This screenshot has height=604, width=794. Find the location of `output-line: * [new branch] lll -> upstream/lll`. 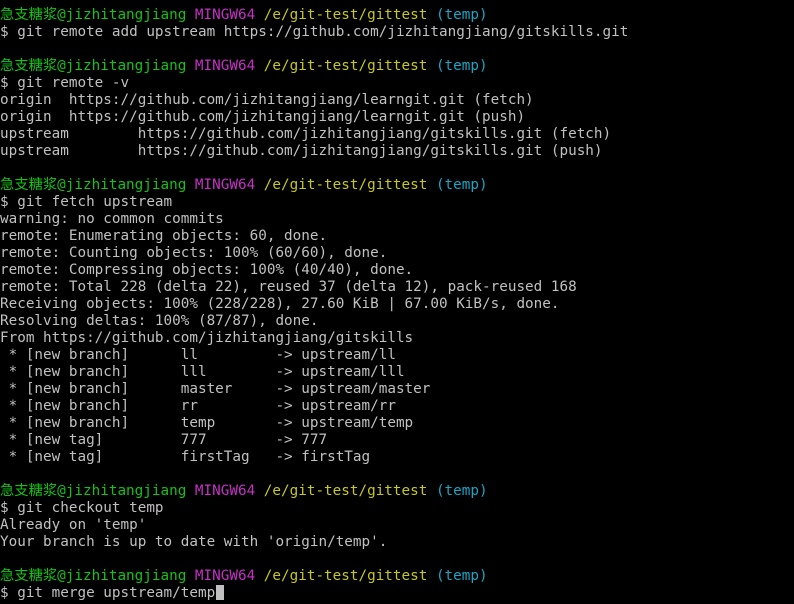

output-line: * [new branch] lll -> upstream/lll is located at coordinates (397, 372).